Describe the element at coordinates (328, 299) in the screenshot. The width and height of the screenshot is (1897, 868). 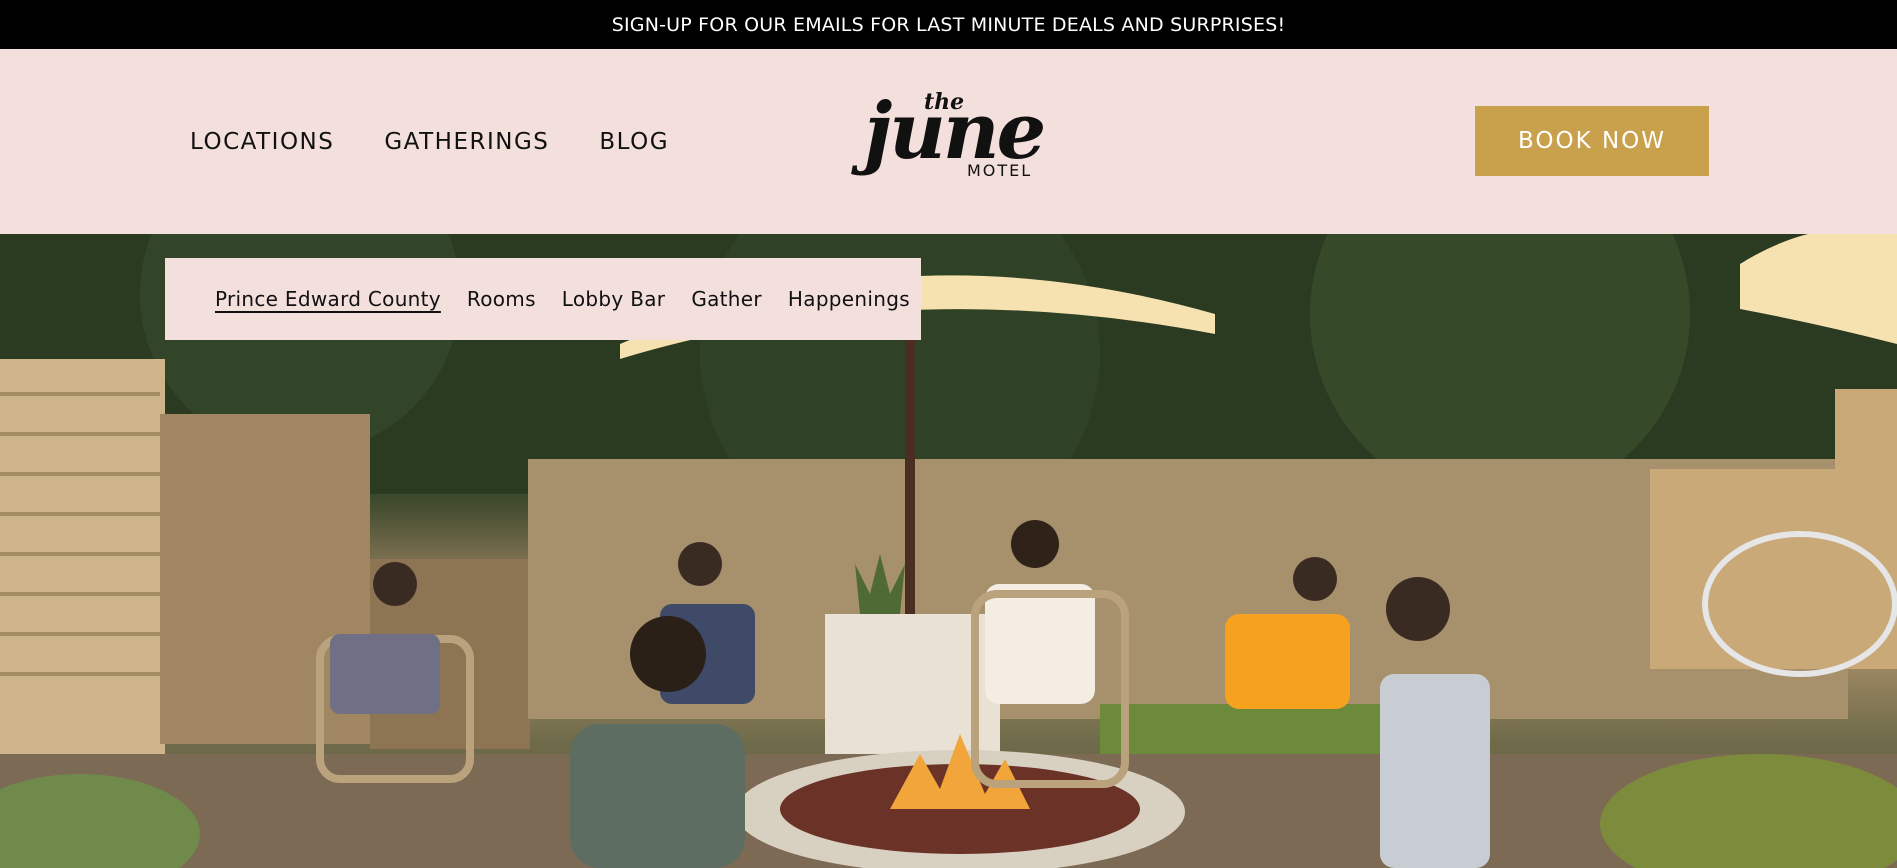
I see `subnav-prince-edward-county: Prince Edward County` at that location.